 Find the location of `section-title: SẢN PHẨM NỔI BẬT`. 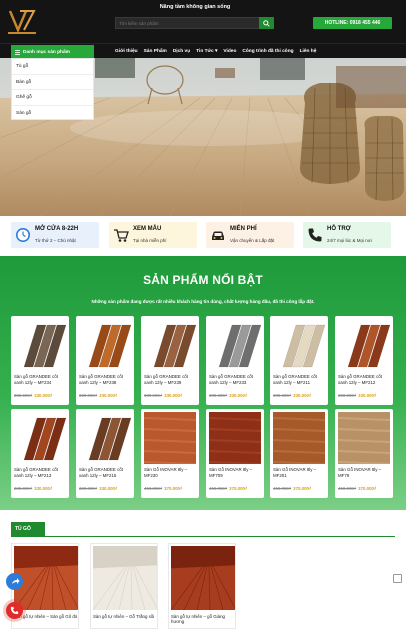

section-title: SẢN PHẨM NỔI BẬT is located at coordinates (203, 280).